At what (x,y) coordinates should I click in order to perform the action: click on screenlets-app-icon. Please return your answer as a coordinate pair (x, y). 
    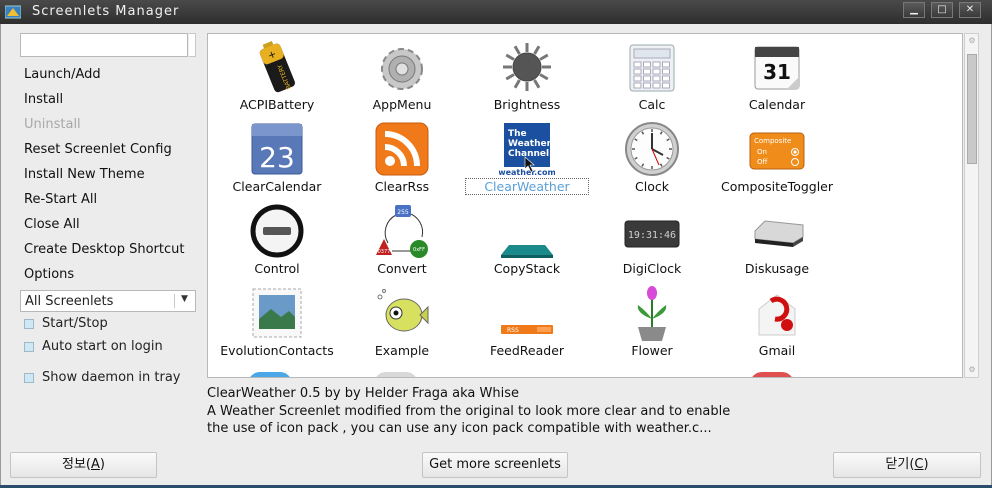
    Looking at the image, I should click on (13, 12).